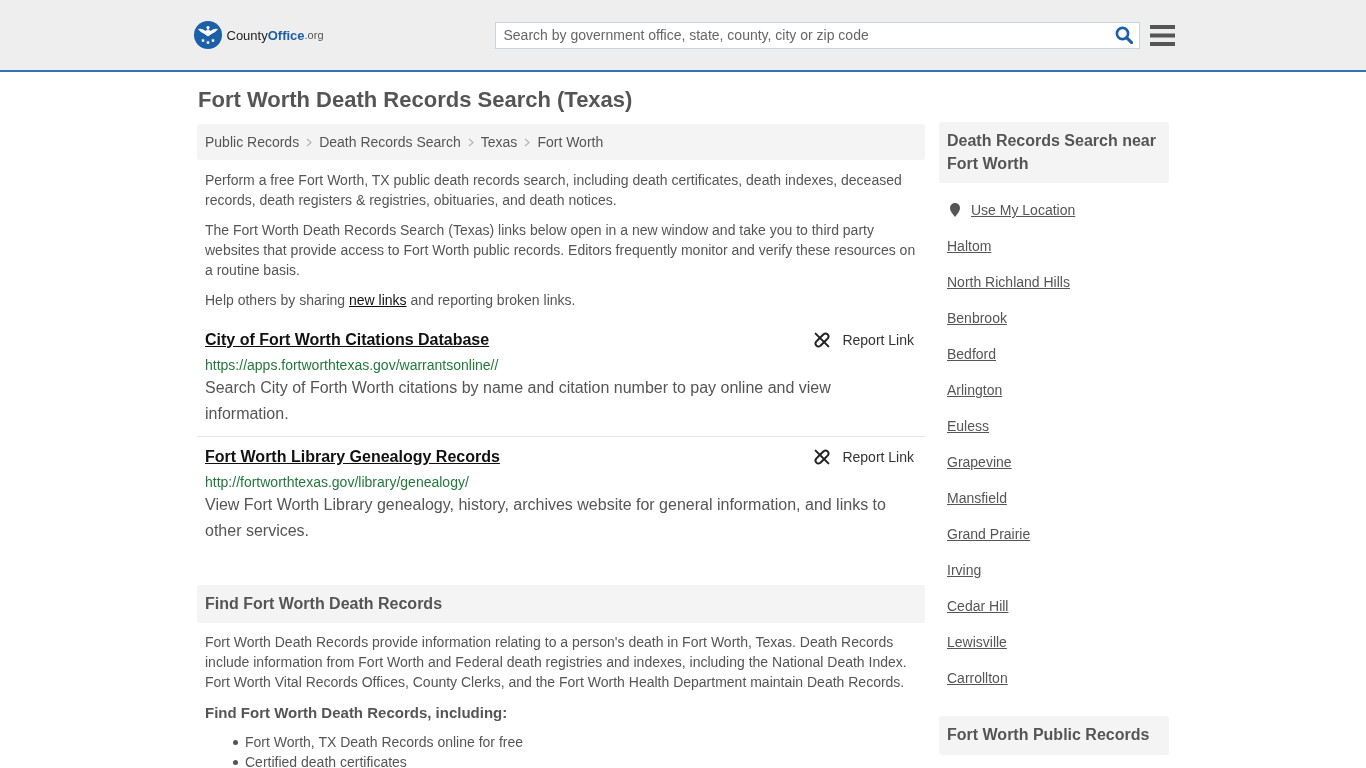 Image resolution: width=1366 pixels, height=768 pixels. I want to click on city-link: Euless, so click(968, 426).